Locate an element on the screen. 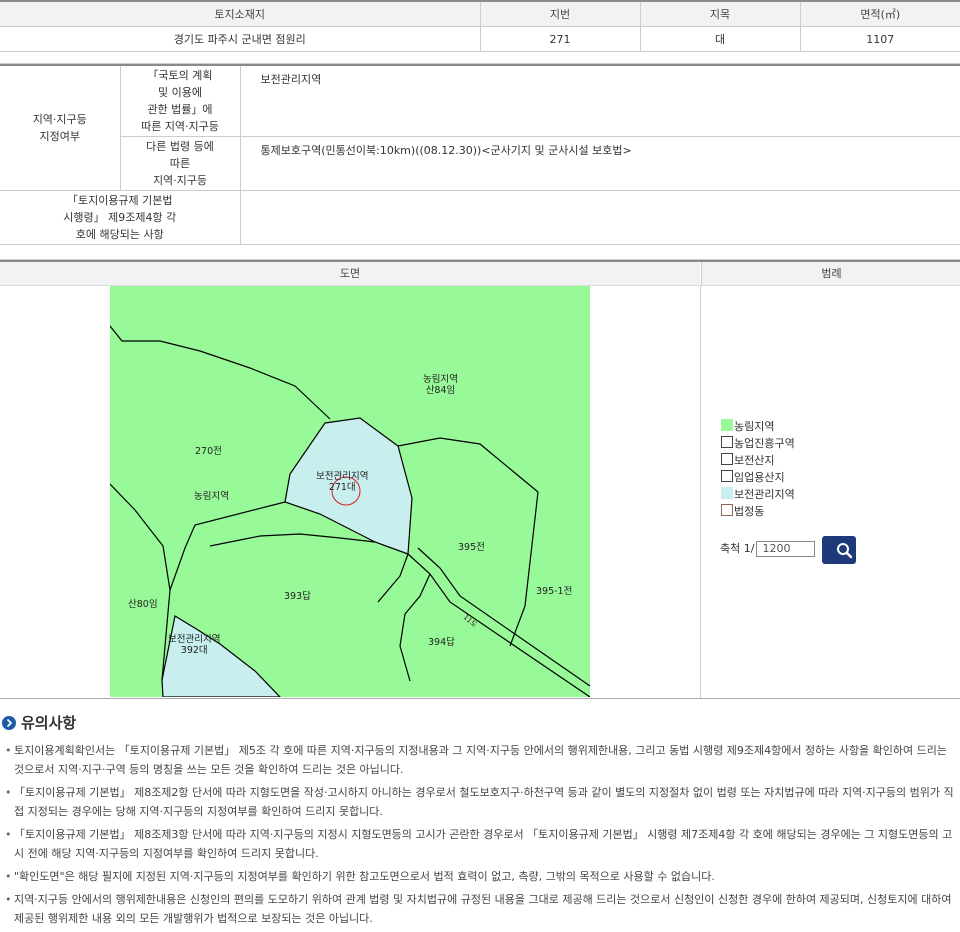 The image size is (960, 932). map-header: 도면 is located at coordinates (350, 274).